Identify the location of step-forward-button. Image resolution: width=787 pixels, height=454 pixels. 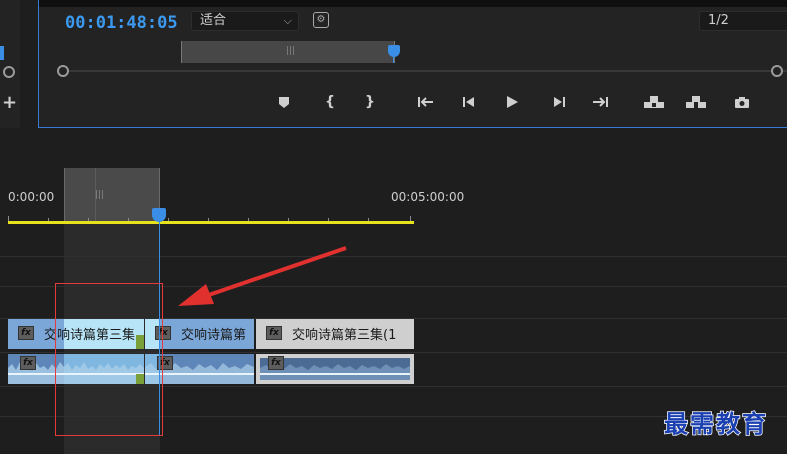
(558, 102).